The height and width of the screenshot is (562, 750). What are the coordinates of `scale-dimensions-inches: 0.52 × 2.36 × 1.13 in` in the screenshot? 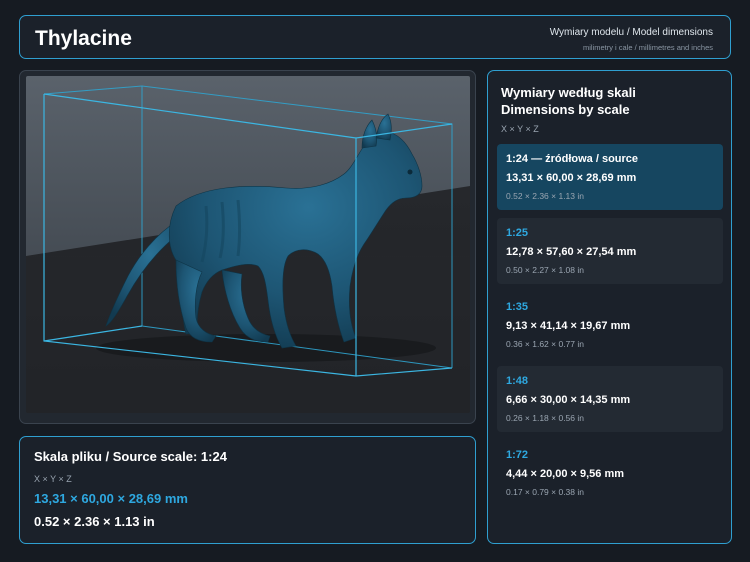 It's located at (545, 196).